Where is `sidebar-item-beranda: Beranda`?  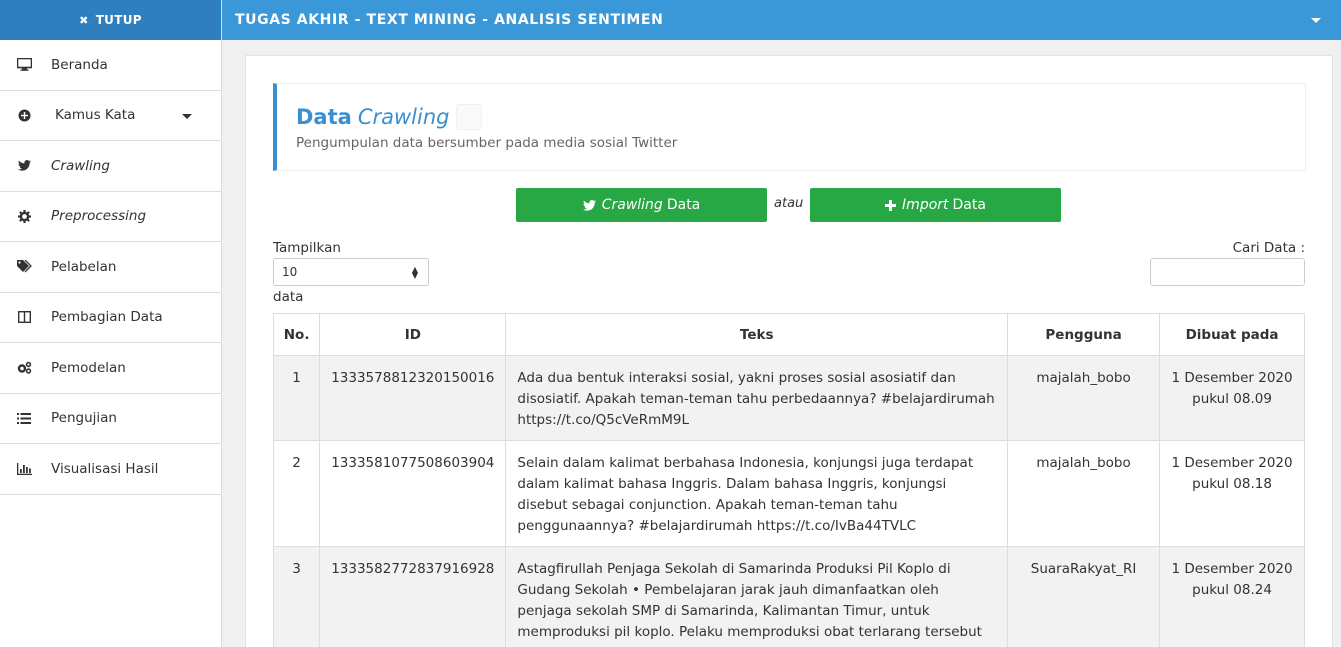 sidebar-item-beranda: Beranda is located at coordinates (110, 65).